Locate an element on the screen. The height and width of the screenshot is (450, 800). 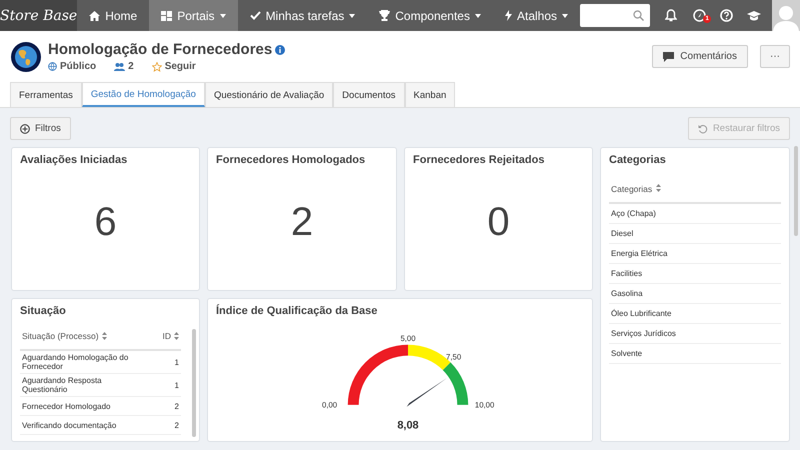
table-cell-text: Aguardando Homologação do Fornecedor is located at coordinates (76, 362).